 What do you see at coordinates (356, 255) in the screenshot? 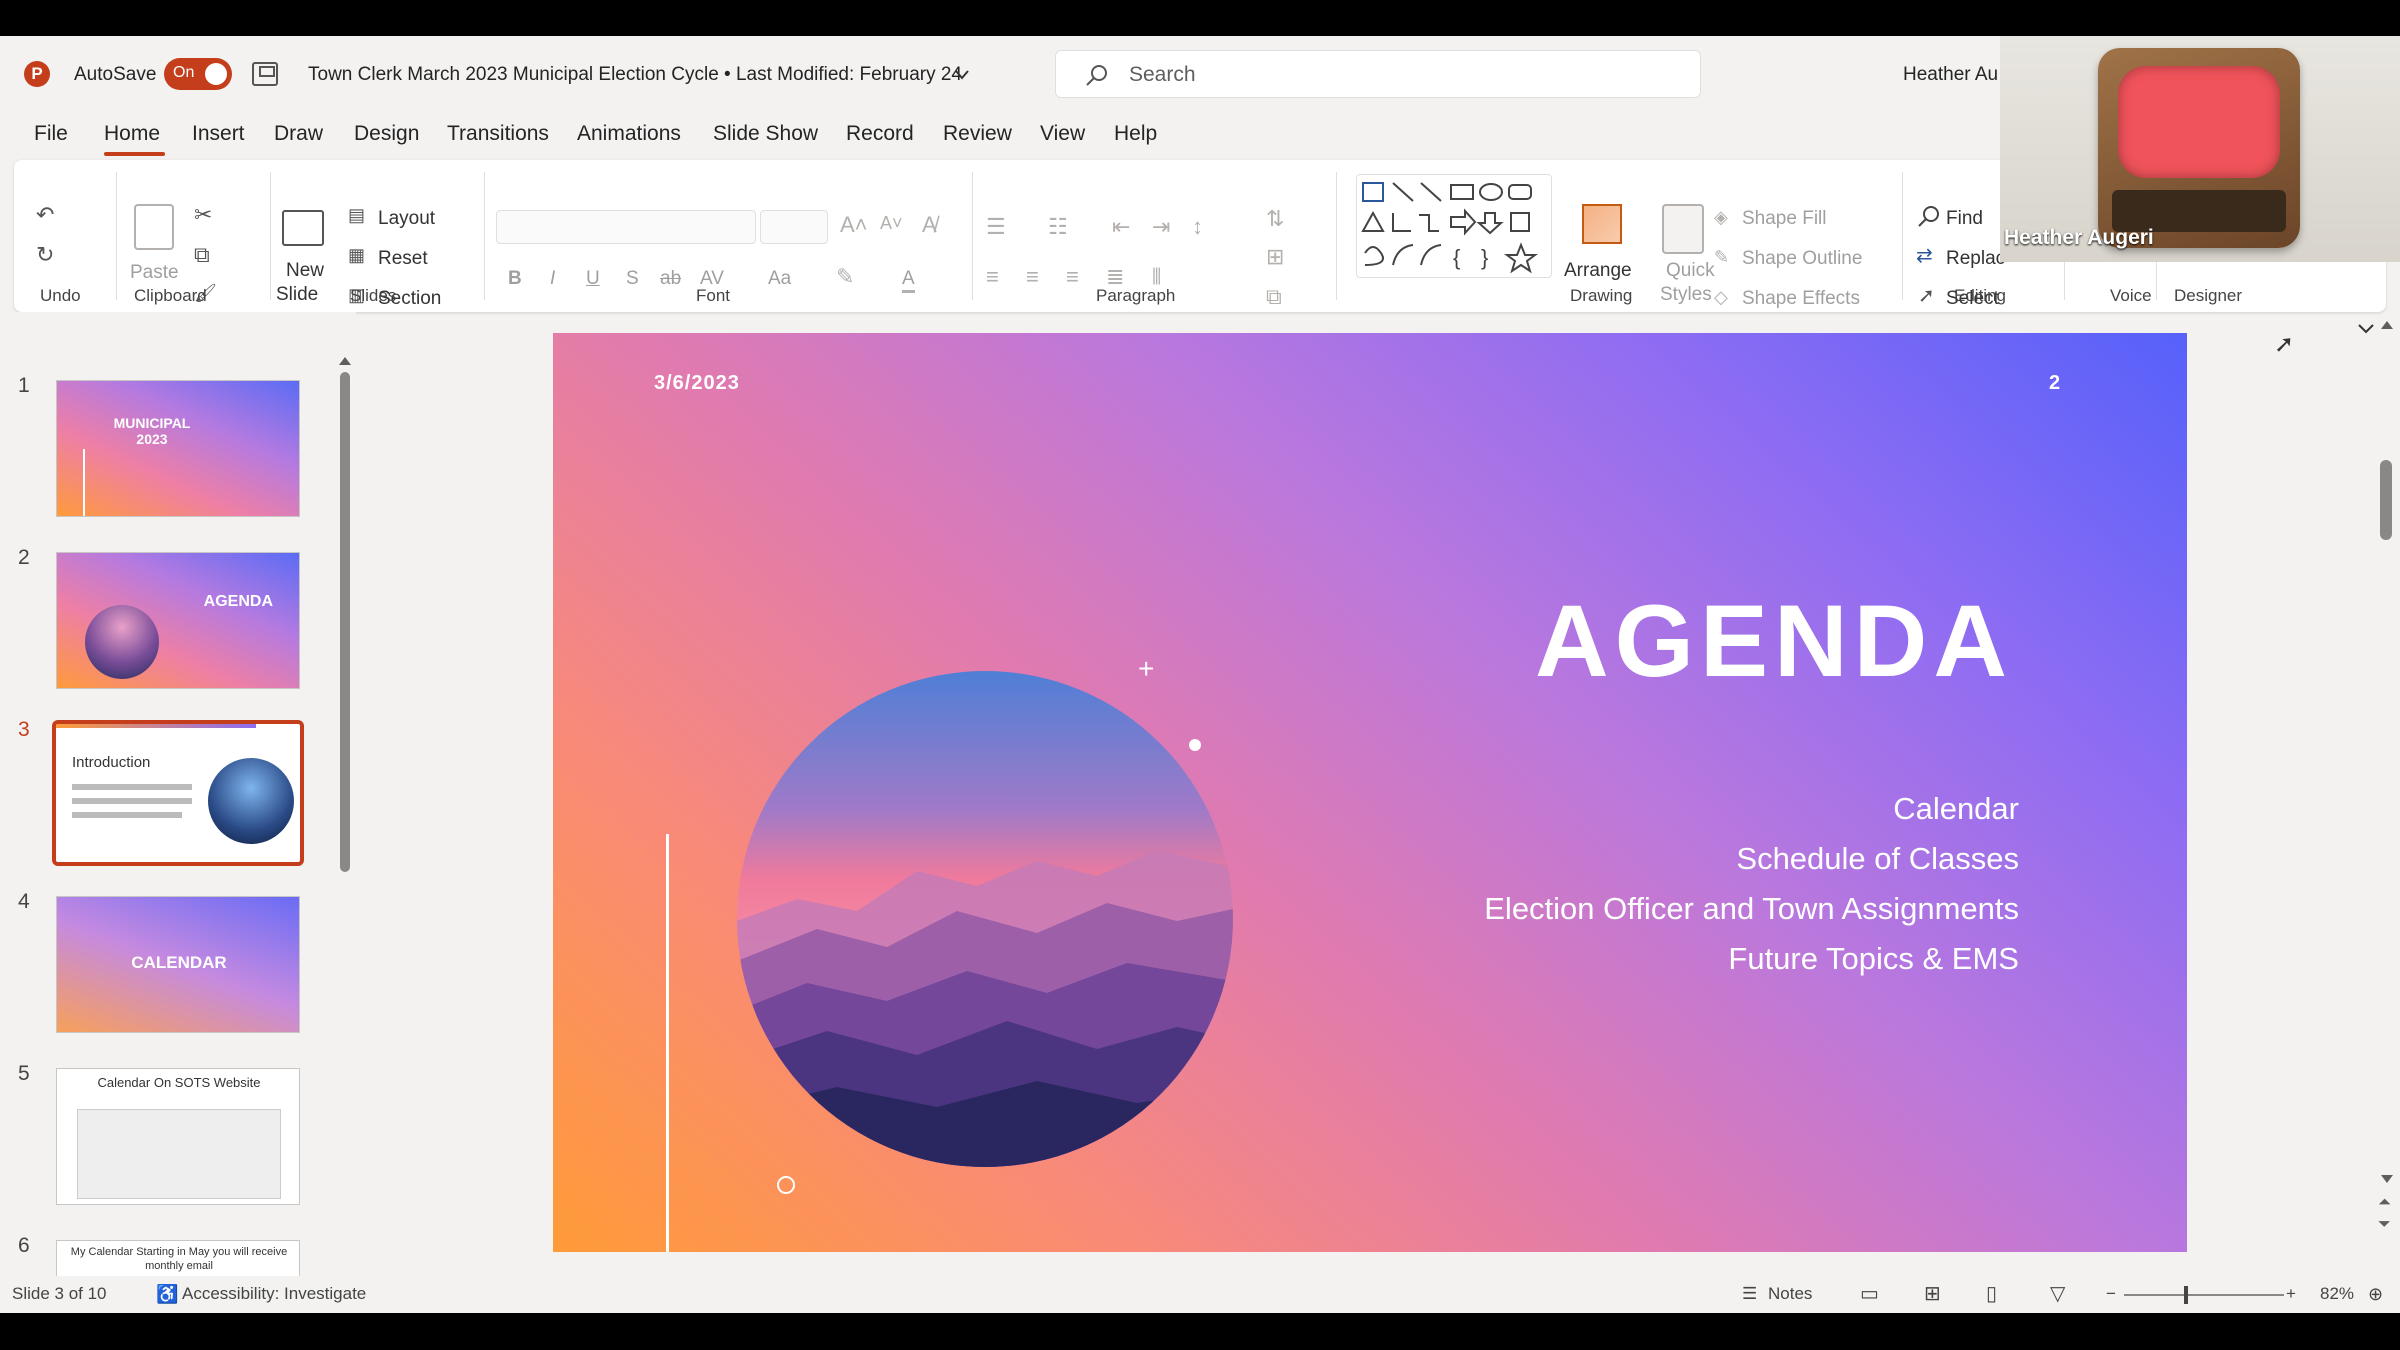
I see `reset-icon: ▦` at bounding box center [356, 255].